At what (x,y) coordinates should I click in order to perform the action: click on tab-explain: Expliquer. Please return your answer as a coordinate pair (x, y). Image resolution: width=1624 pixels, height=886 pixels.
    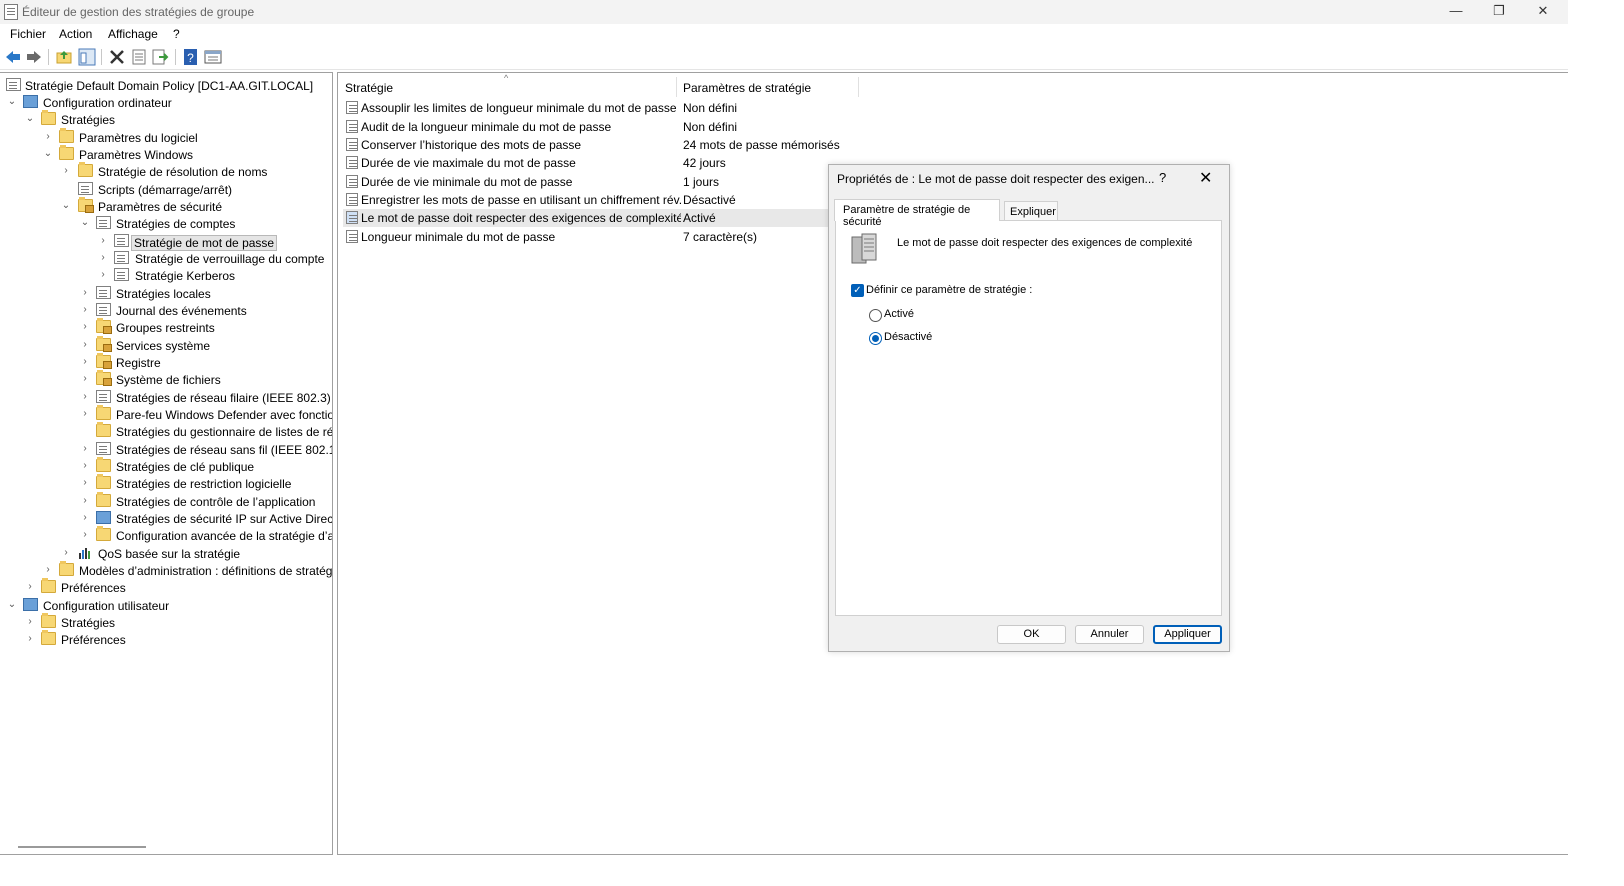
    Looking at the image, I should click on (1031, 211).